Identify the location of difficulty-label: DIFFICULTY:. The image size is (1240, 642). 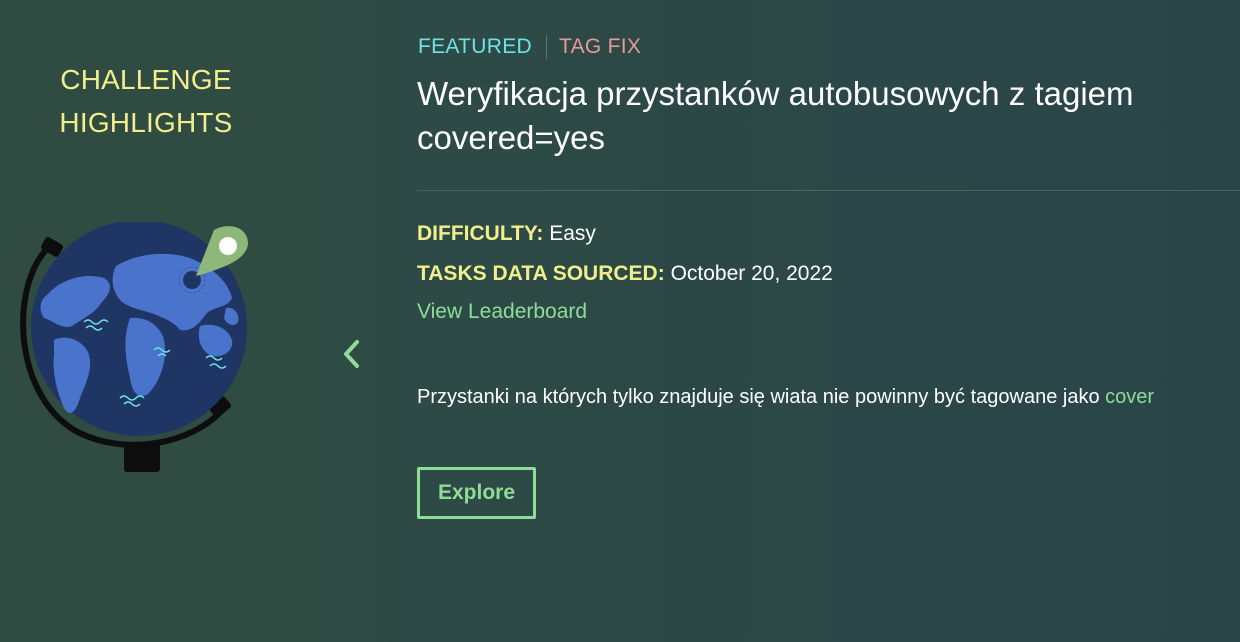
(480, 233).